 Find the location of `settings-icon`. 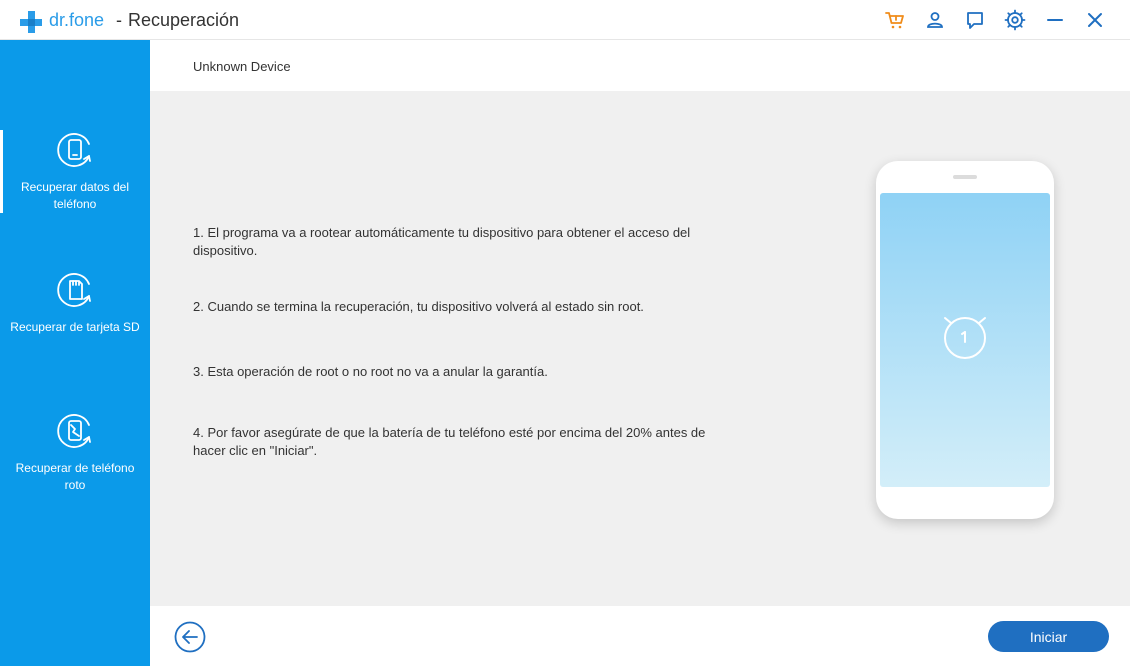

settings-icon is located at coordinates (1015, 20).